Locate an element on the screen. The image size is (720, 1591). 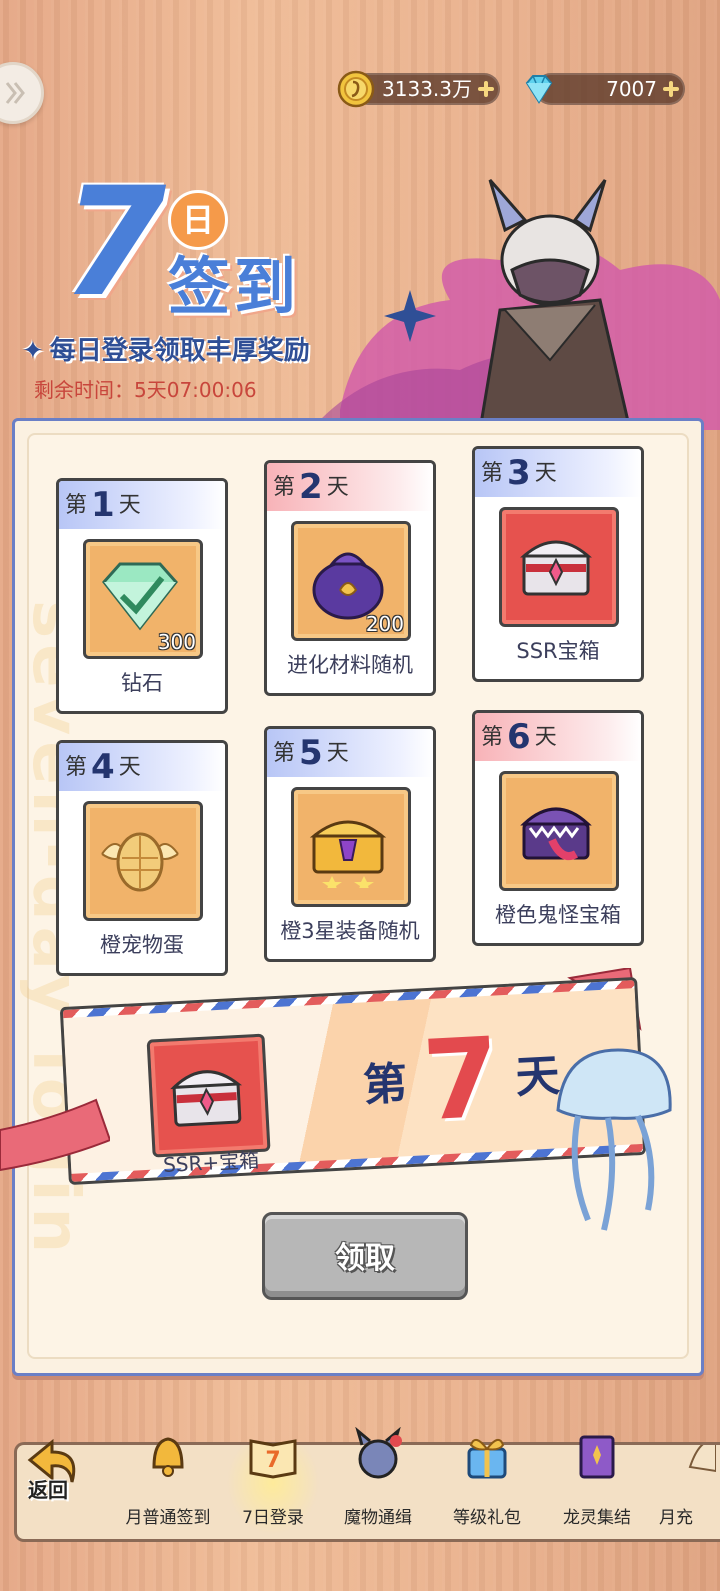
title-number: 7 is located at coordinates (114, 243).